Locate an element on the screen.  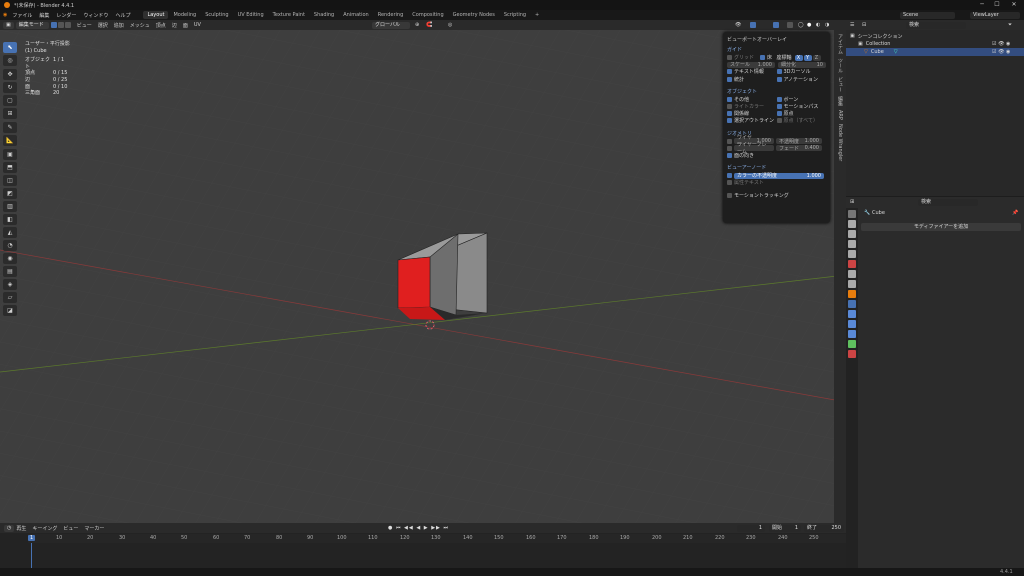
extras-checkbox is located at coordinates (729, 99).